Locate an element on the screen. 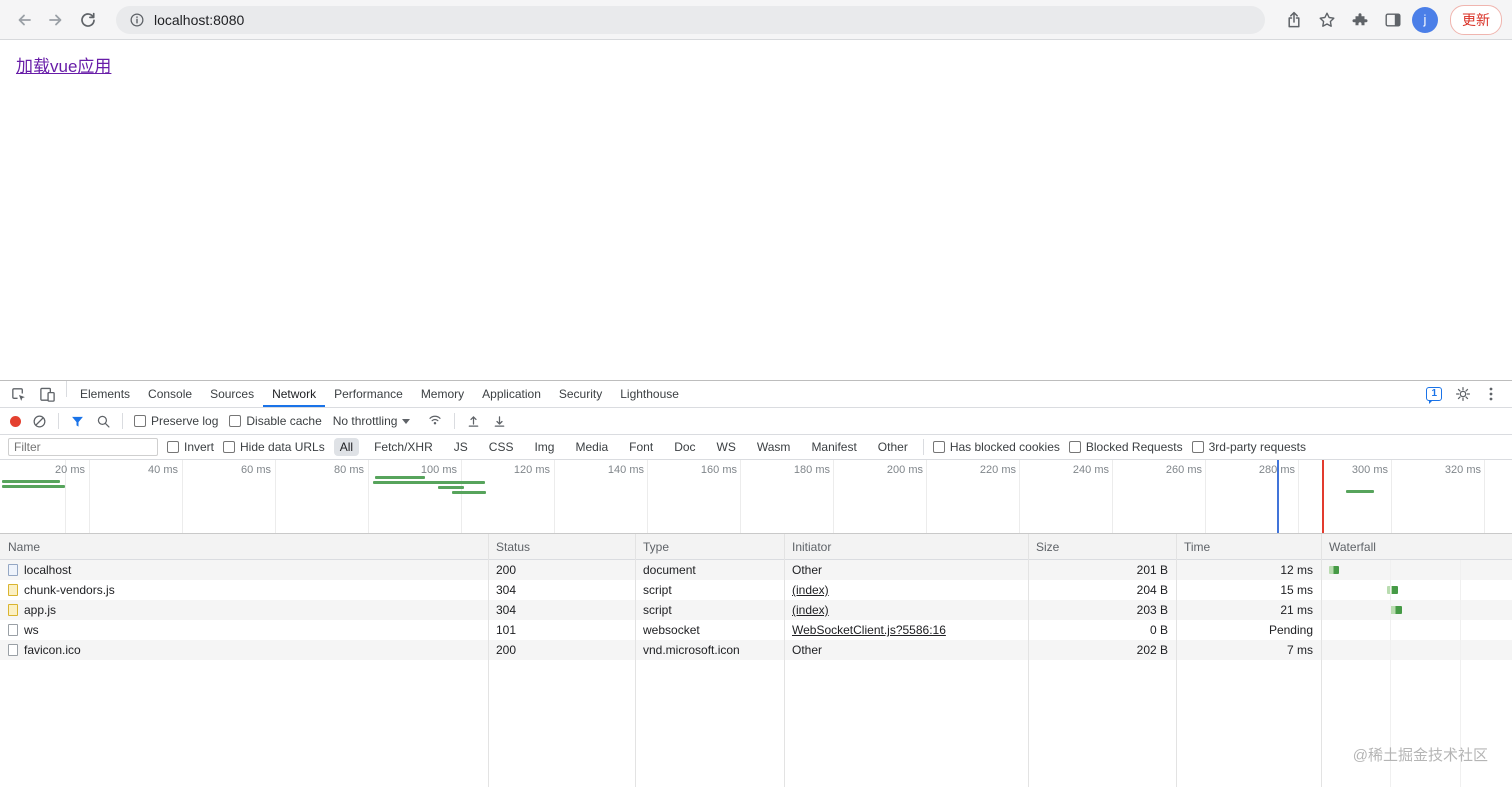 This screenshot has width=1512, height=787. filter-type-font: Font is located at coordinates (641, 447).